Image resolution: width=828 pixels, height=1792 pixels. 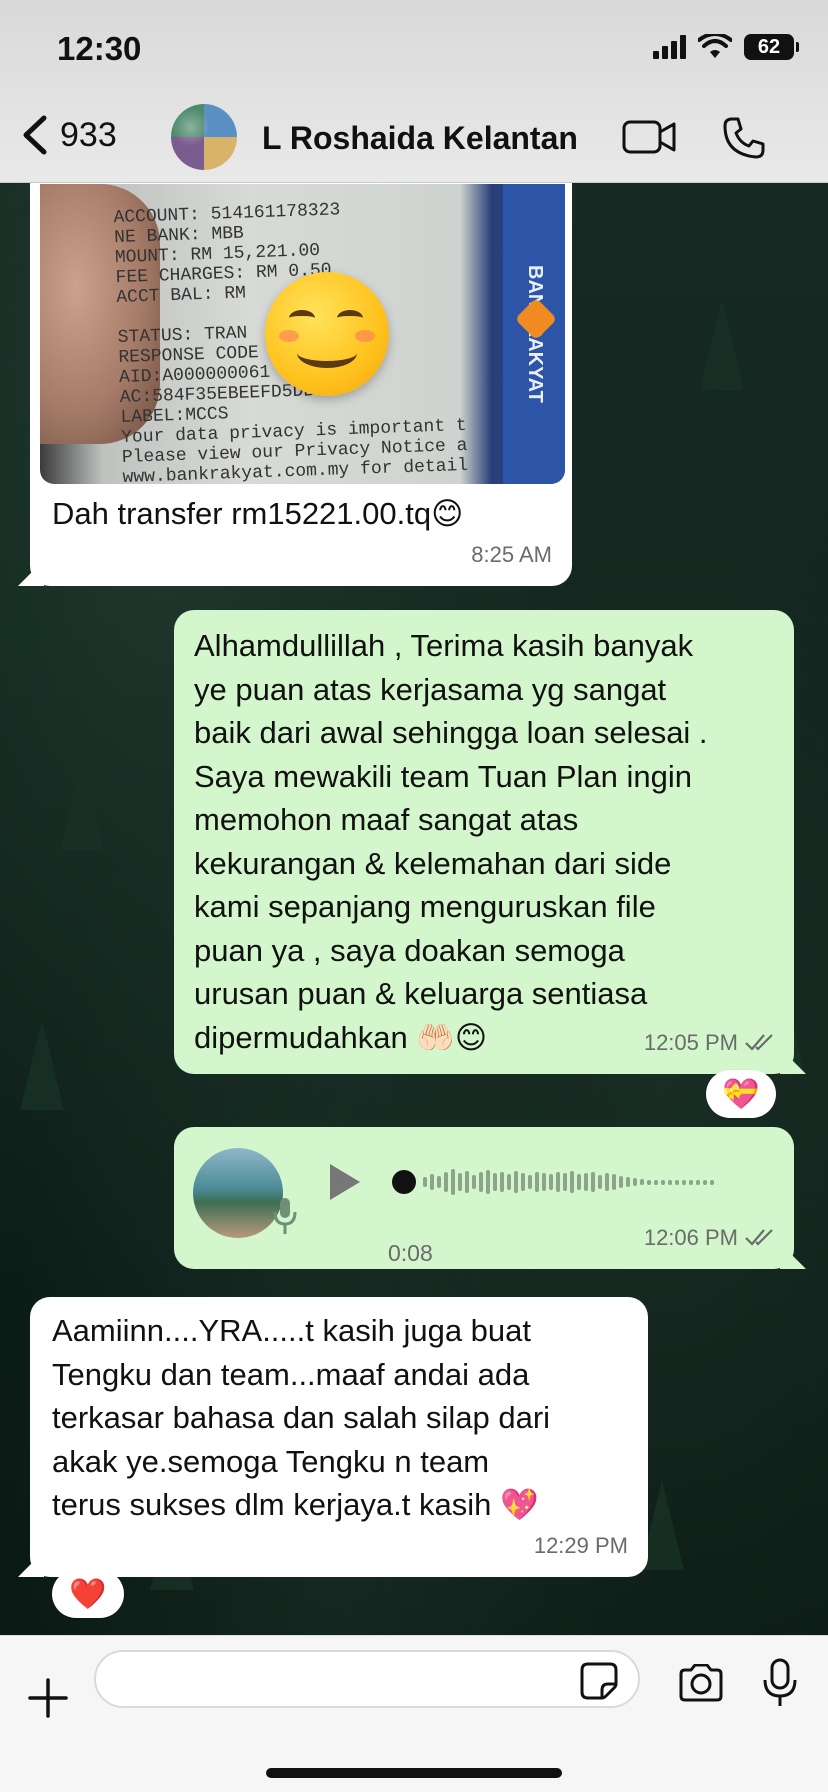 What do you see at coordinates (327, 353) in the screenshot?
I see `emoji-mouth` at bounding box center [327, 353].